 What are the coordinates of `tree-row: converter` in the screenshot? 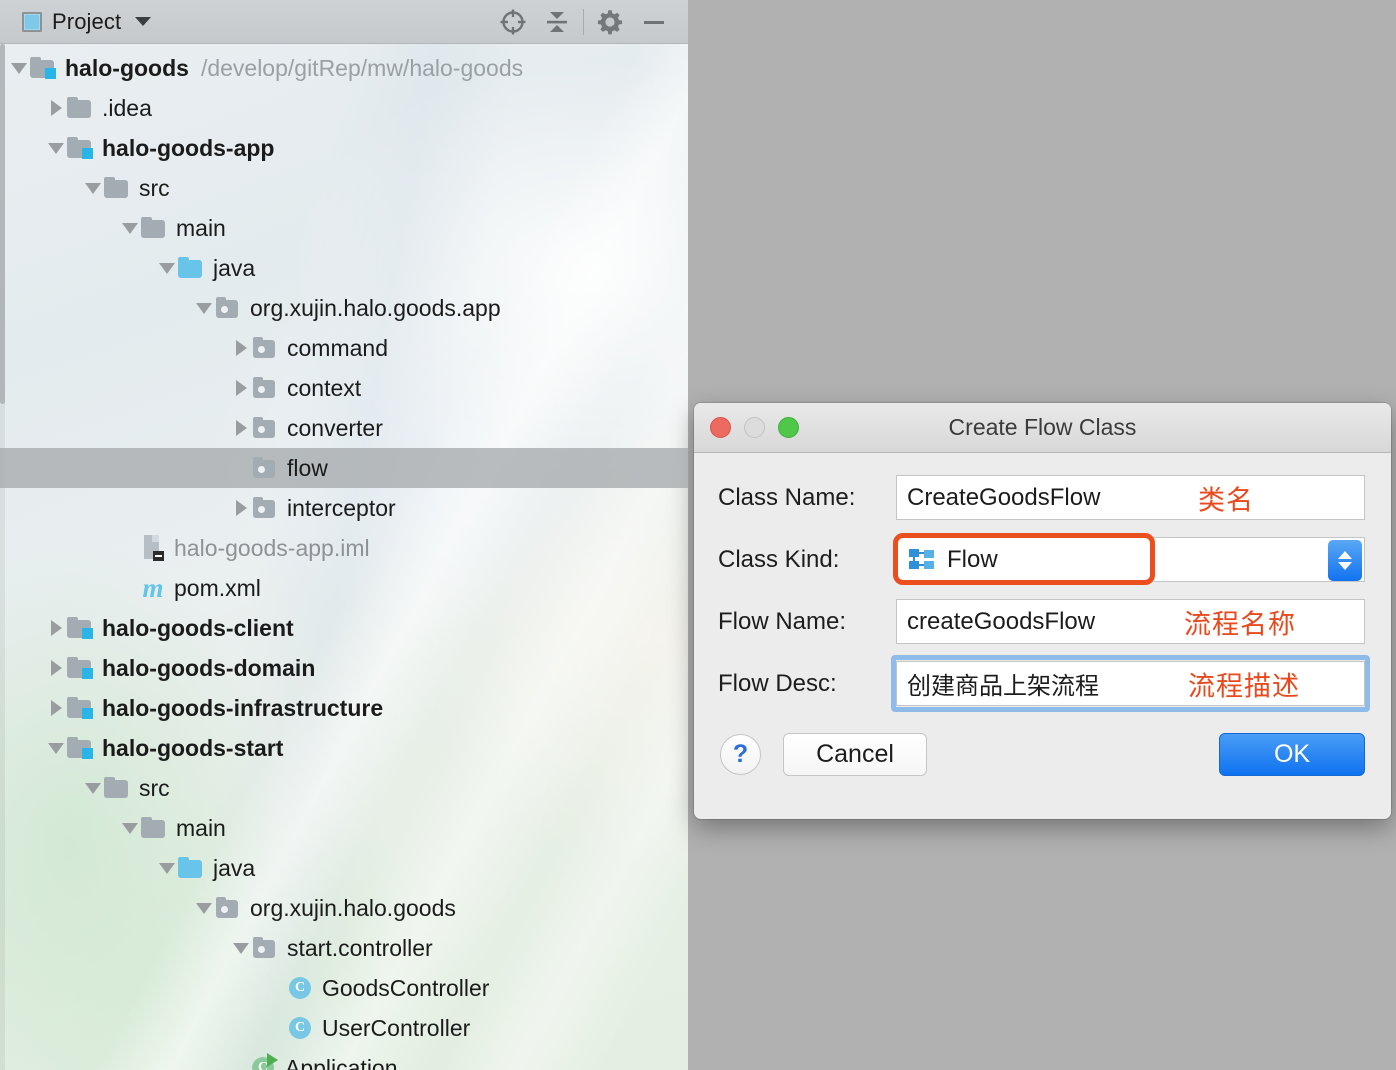 It's located at (344, 428).